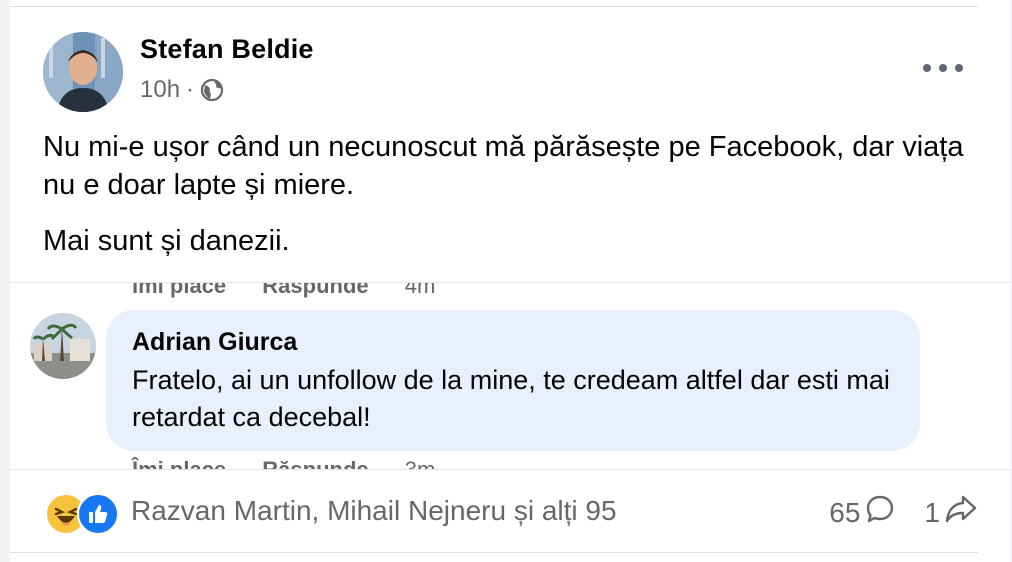 The width and height of the screenshot is (1012, 562). What do you see at coordinates (227, 49) in the screenshot?
I see `author-name: Stefan Beldie` at bounding box center [227, 49].